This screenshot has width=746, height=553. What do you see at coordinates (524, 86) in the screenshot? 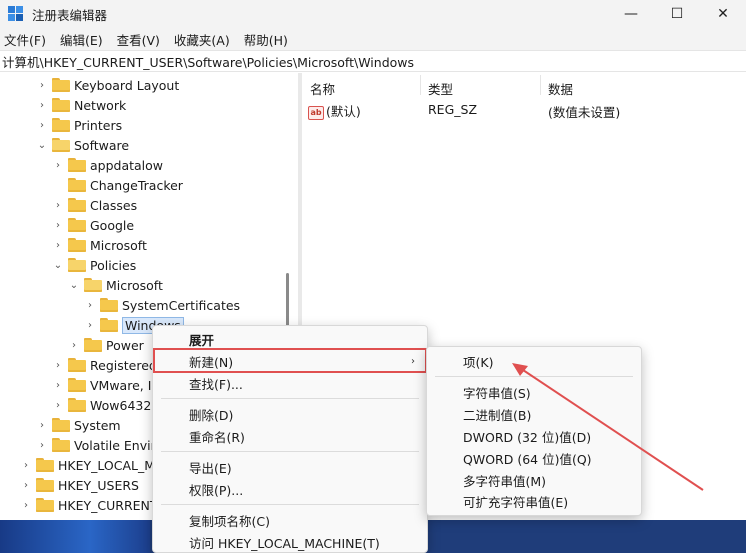
I see `list-header: 名称 类型 数据` at bounding box center [524, 86].